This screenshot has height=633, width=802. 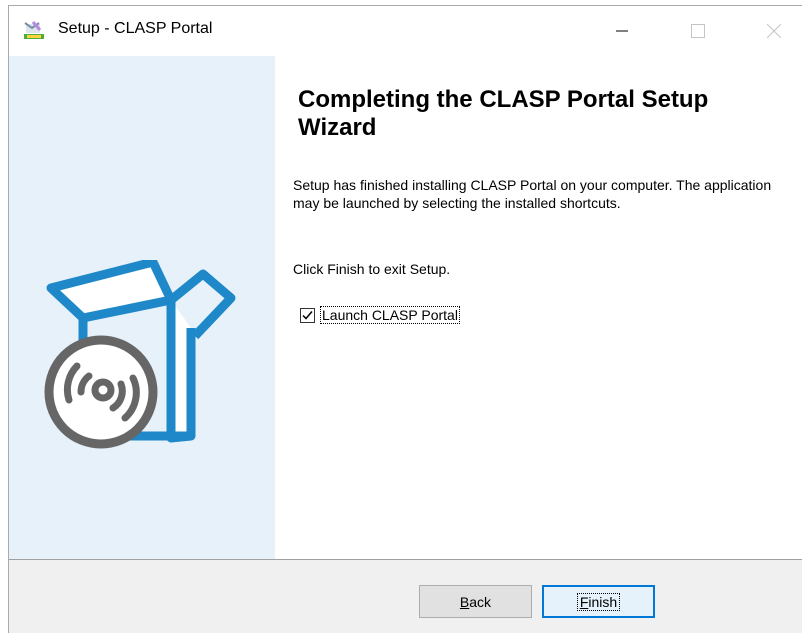 What do you see at coordinates (143, 358) in the screenshot?
I see `software-box-disc-icon` at bounding box center [143, 358].